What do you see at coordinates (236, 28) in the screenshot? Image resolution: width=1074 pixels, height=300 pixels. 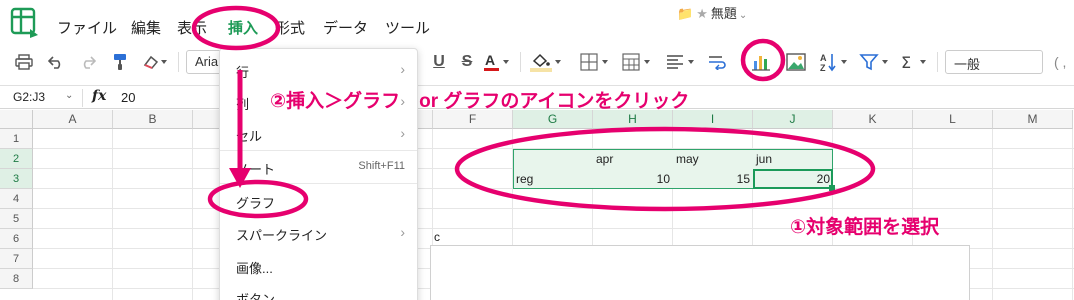 I see `highlight-insert-menu` at bounding box center [236, 28].